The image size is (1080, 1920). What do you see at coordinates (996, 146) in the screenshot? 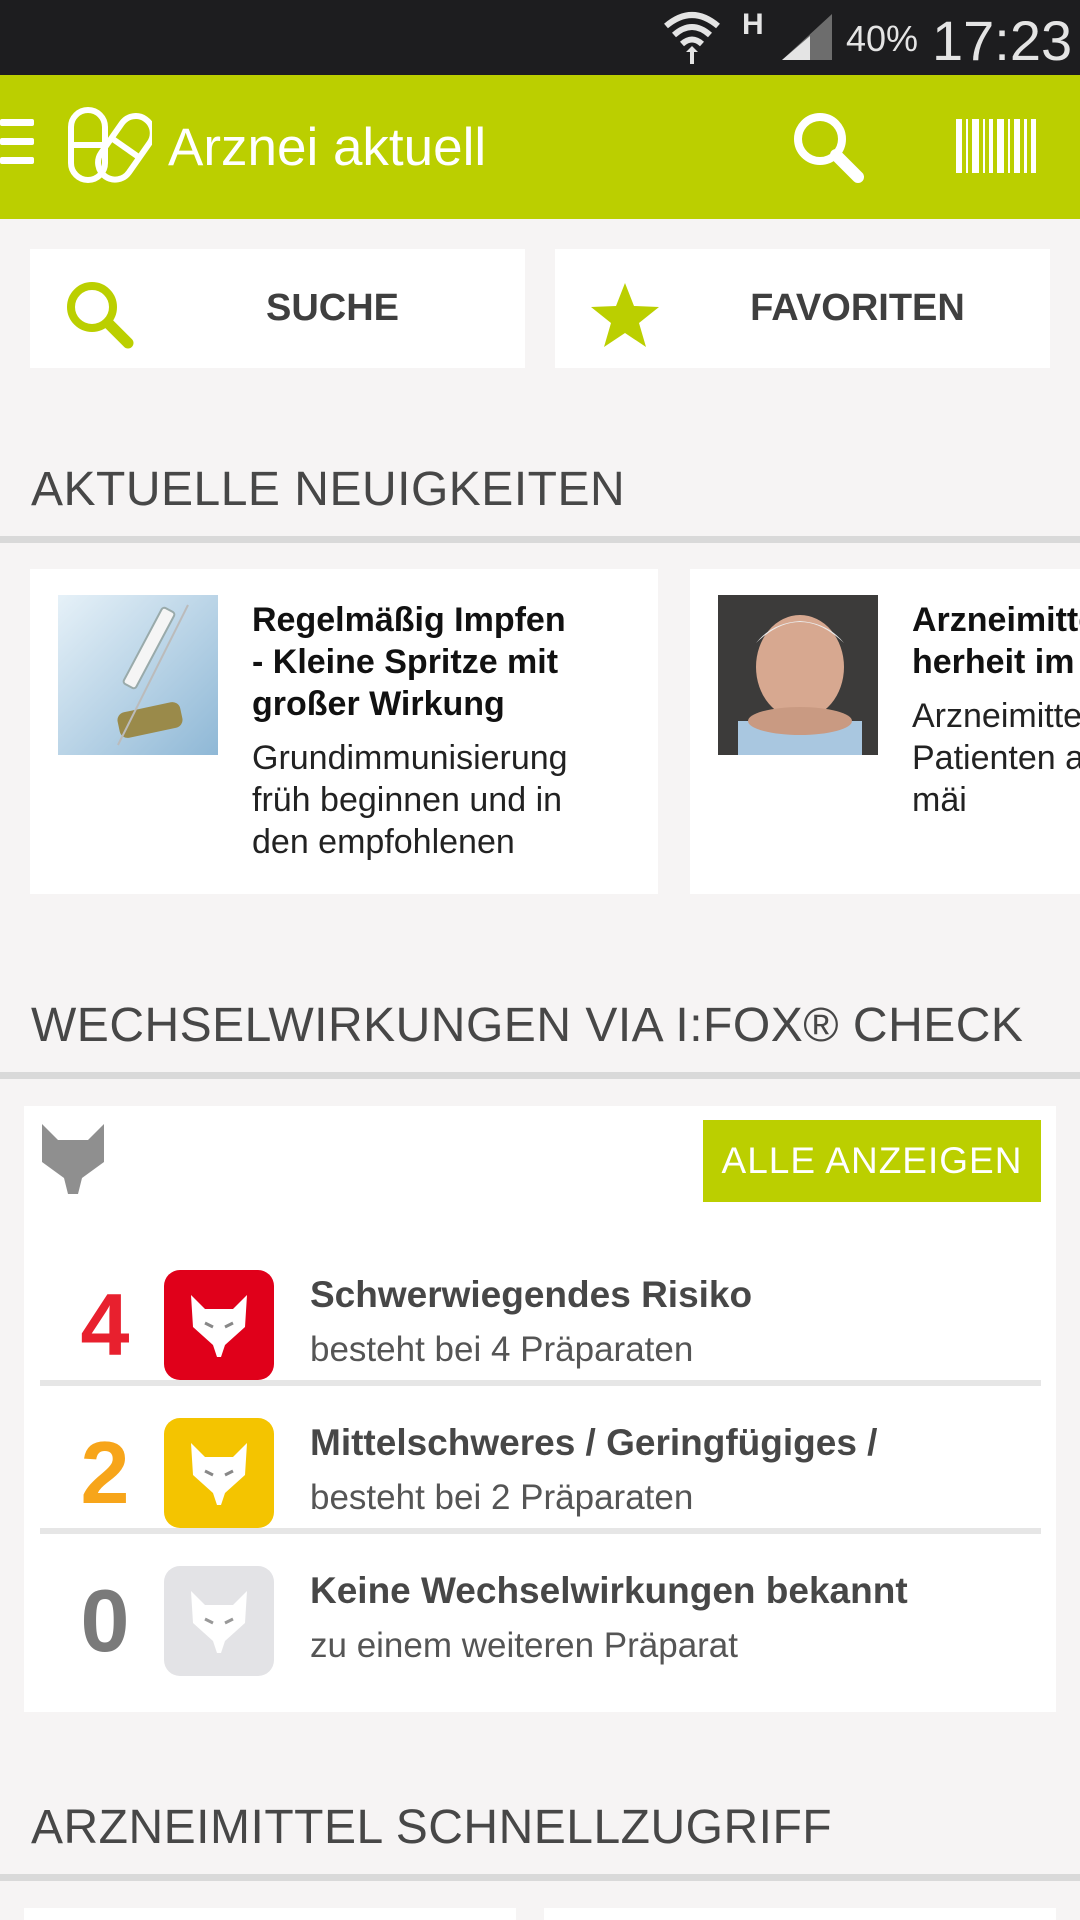
I see `barcode-scanner-icon` at bounding box center [996, 146].